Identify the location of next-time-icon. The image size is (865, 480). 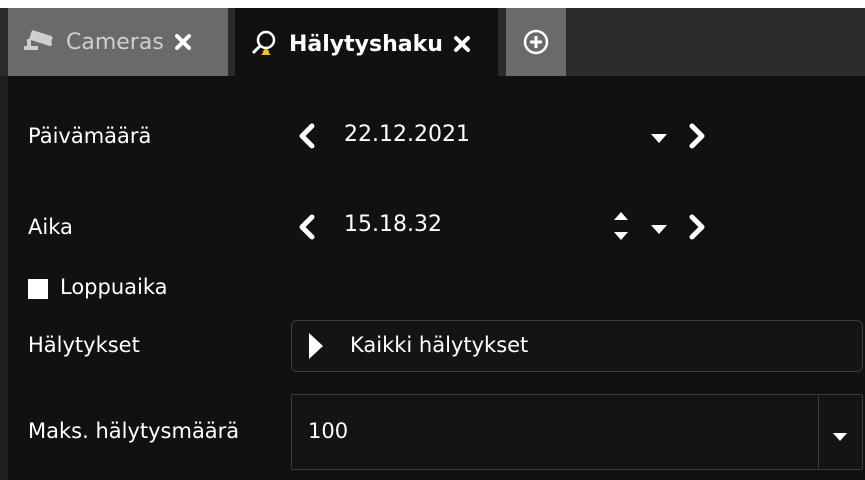
(697, 229).